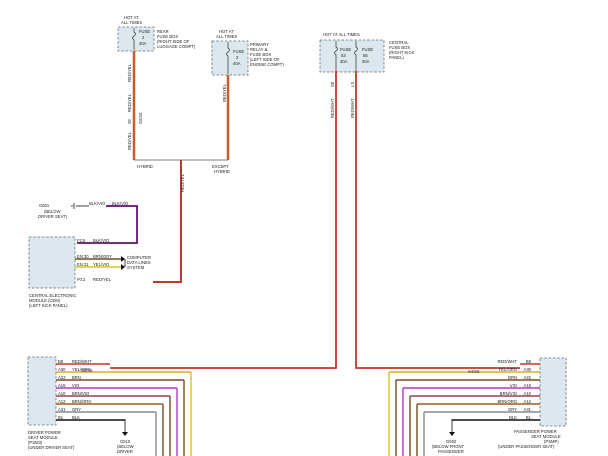 The image size is (608, 456). What do you see at coordinates (222, 171) in the screenshot?
I see `except-hybrid-label: HYBRID` at bounding box center [222, 171].